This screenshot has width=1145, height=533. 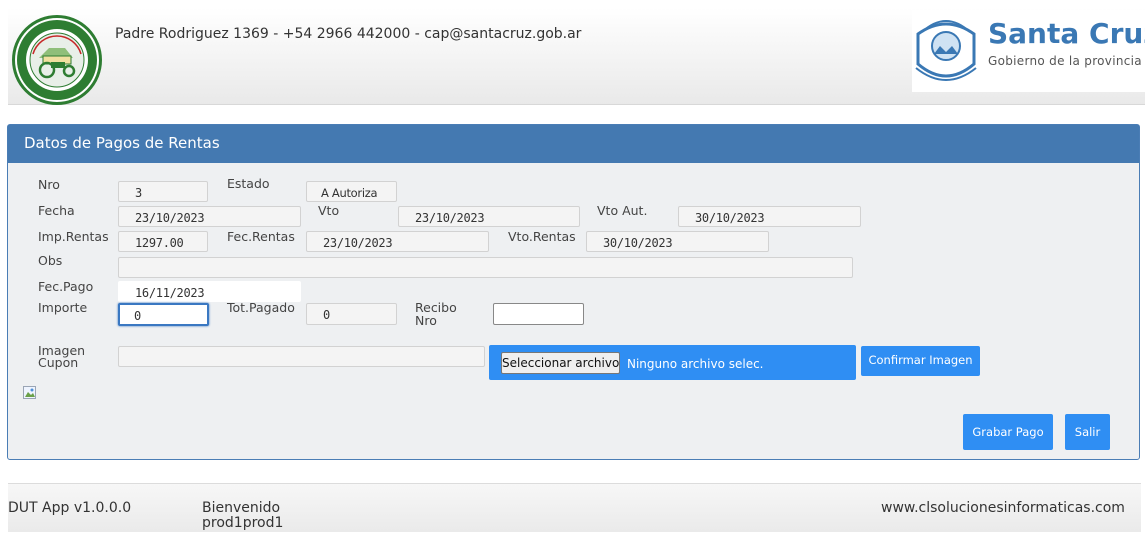 I want to click on vto-rentas-field: 30/10/2023, so click(x=677, y=241).